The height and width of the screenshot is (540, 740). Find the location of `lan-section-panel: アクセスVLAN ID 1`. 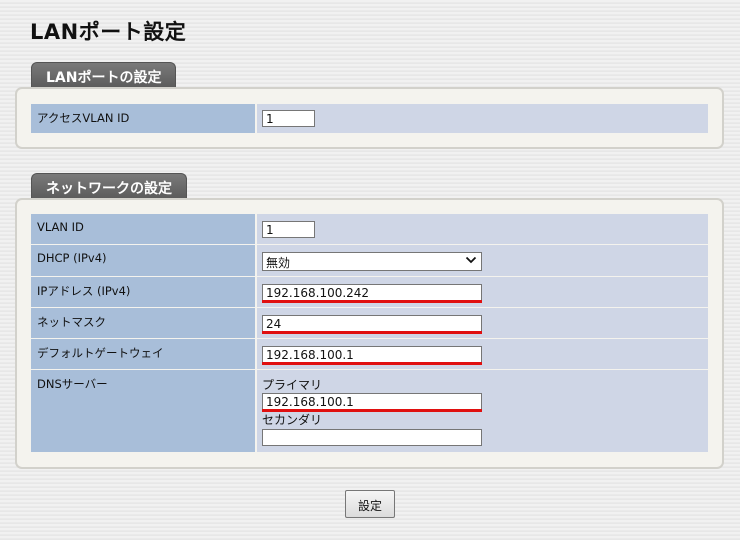

lan-section-panel: アクセスVLAN ID 1 is located at coordinates (369, 118).